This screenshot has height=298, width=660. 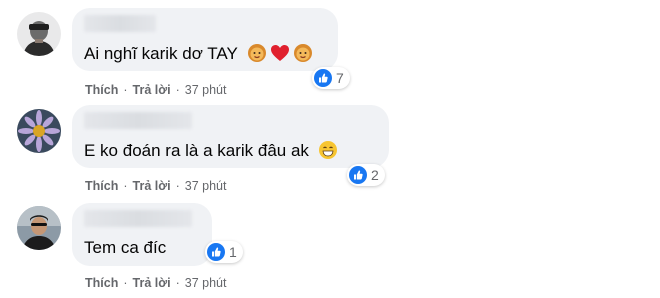 I want to click on like-link: Thích, so click(x=101, y=283).